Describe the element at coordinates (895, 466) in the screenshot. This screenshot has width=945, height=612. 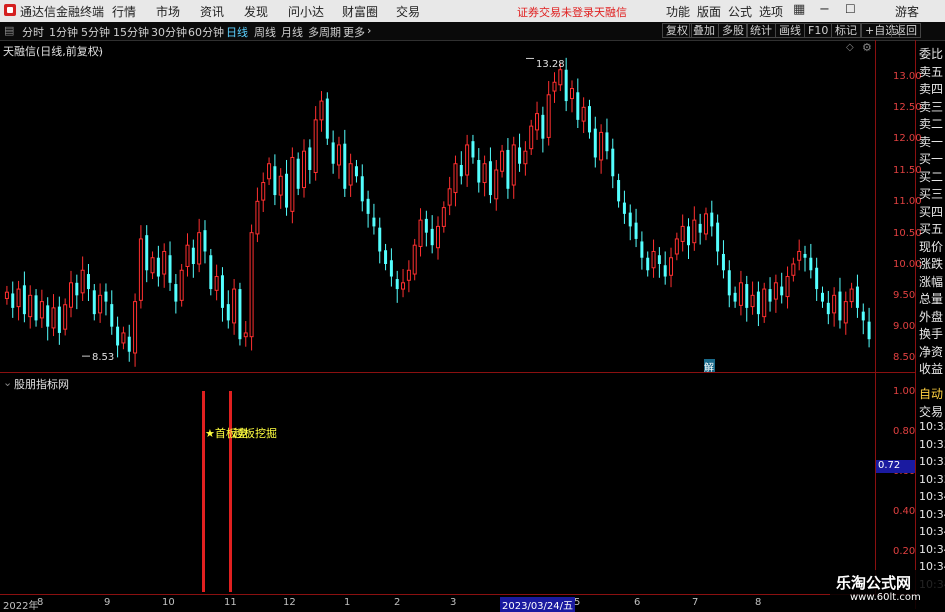
I see `current-value-badge: 0.72` at that location.